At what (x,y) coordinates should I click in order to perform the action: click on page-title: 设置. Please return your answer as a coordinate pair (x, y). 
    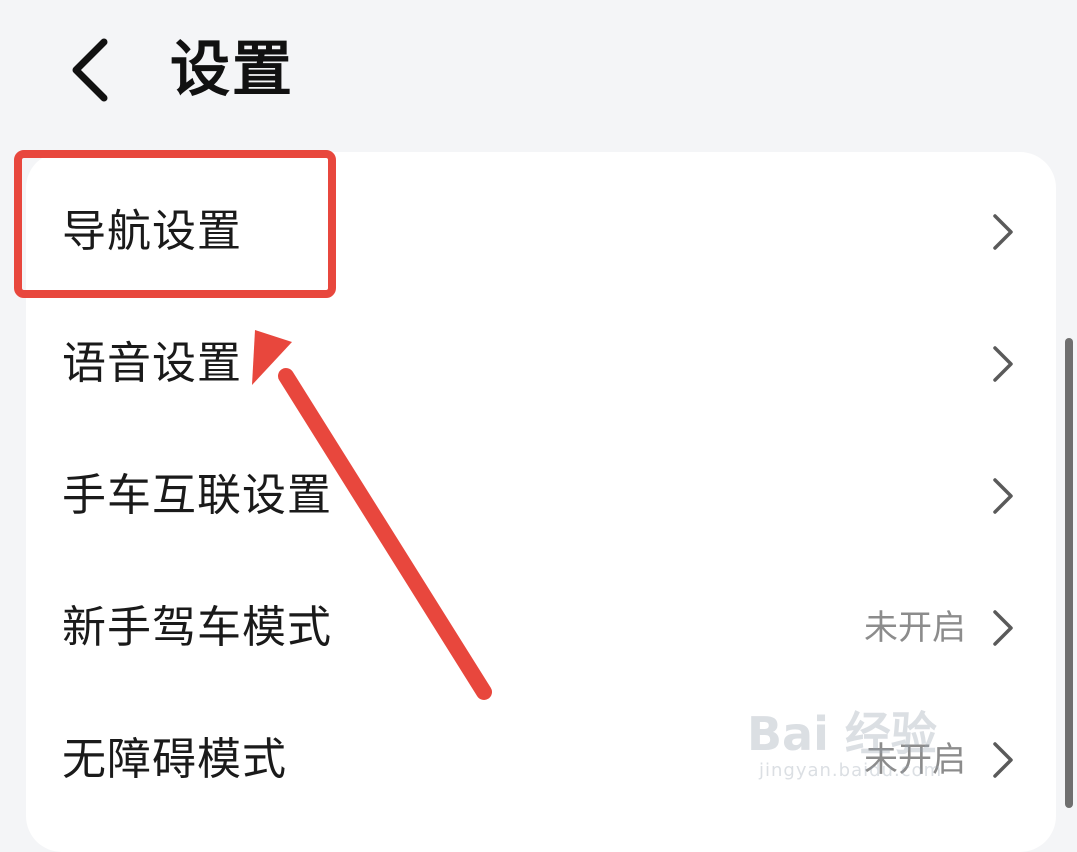
    Looking at the image, I should click on (232, 70).